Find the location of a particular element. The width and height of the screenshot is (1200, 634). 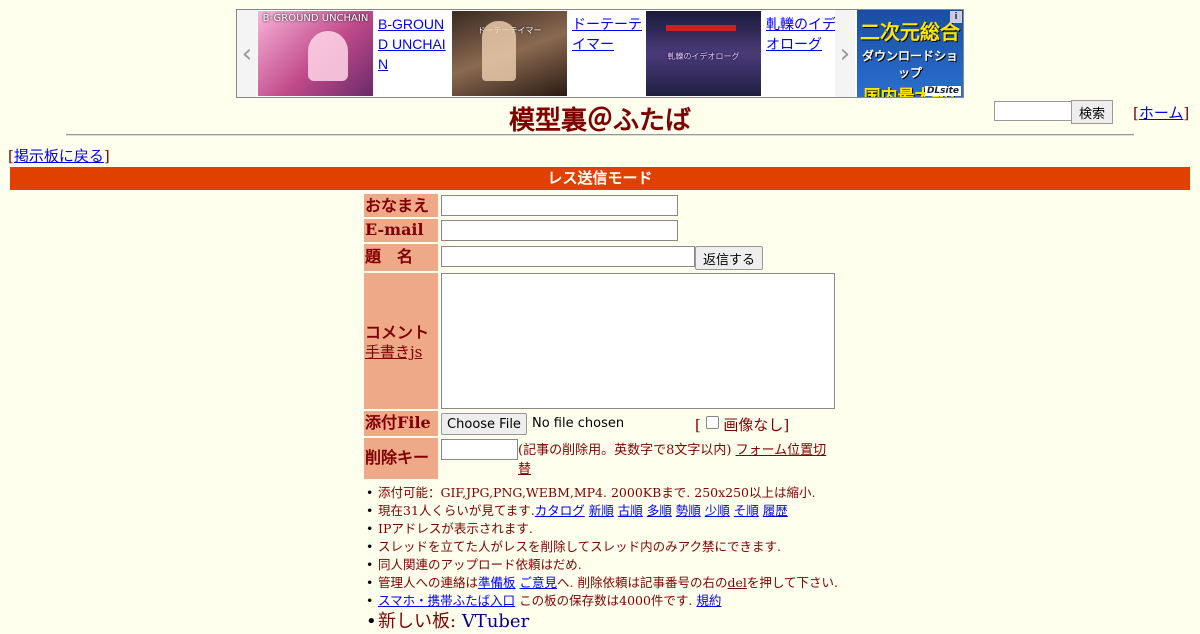

delete-key-note: (記事の削除用。英数字で8文字以内) is located at coordinates (625, 450).